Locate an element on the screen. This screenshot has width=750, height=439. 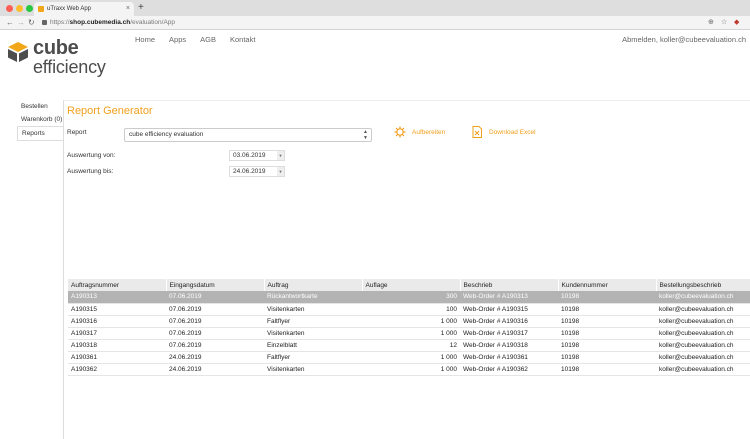
close-window-button is located at coordinates (9, 8).